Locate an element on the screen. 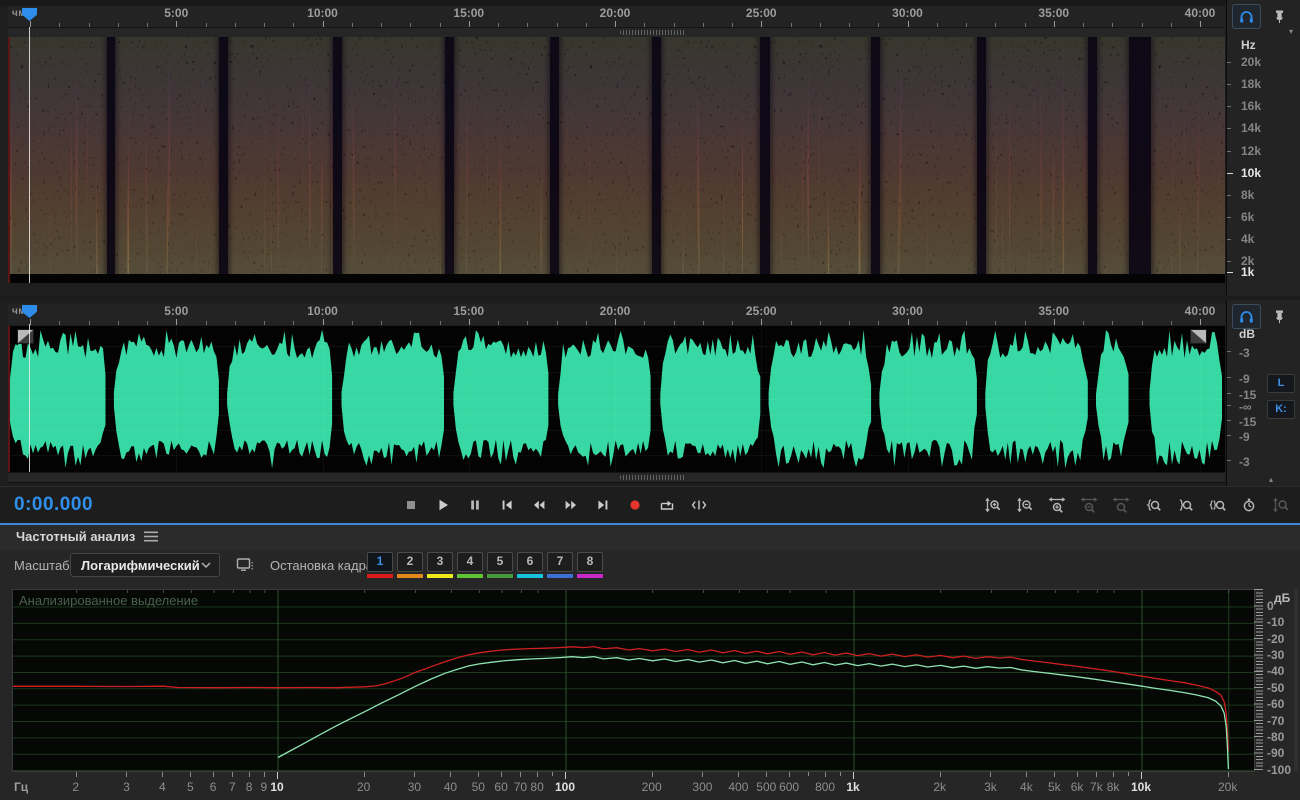 This screenshot has height=800, width=1300. playhead-time-display: 0:00.000 is located at coordinates (53, 505).